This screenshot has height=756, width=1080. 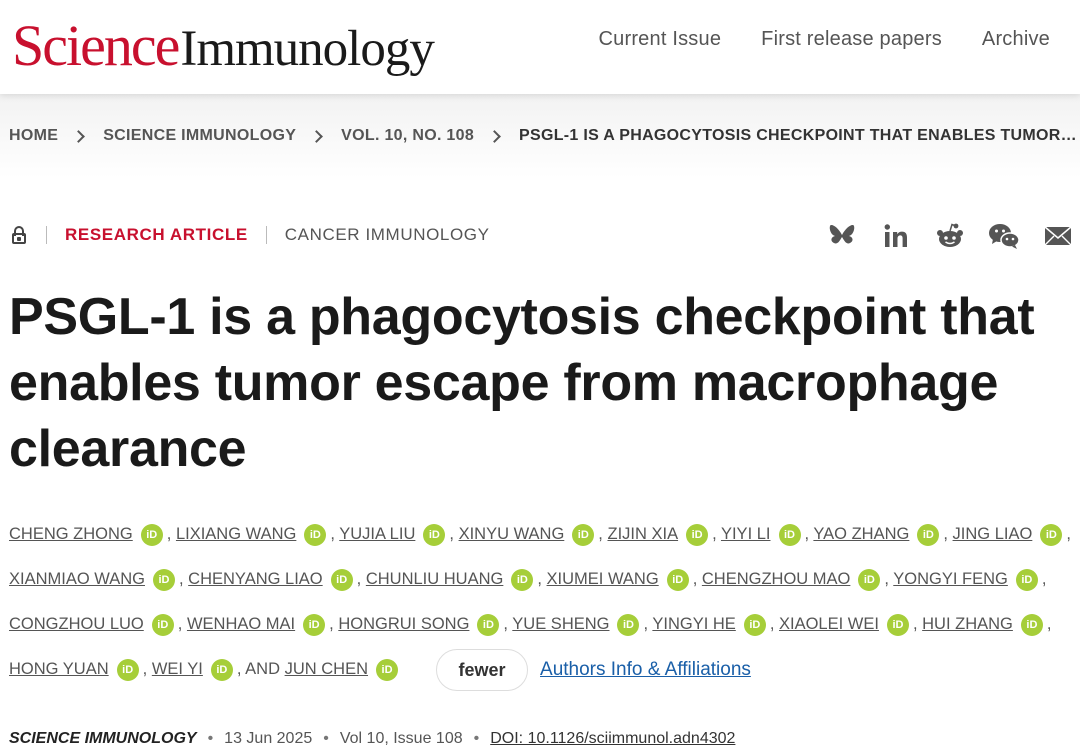 I want to click on citation-date: 13 Jun 2025, so click(x=268, y=738).